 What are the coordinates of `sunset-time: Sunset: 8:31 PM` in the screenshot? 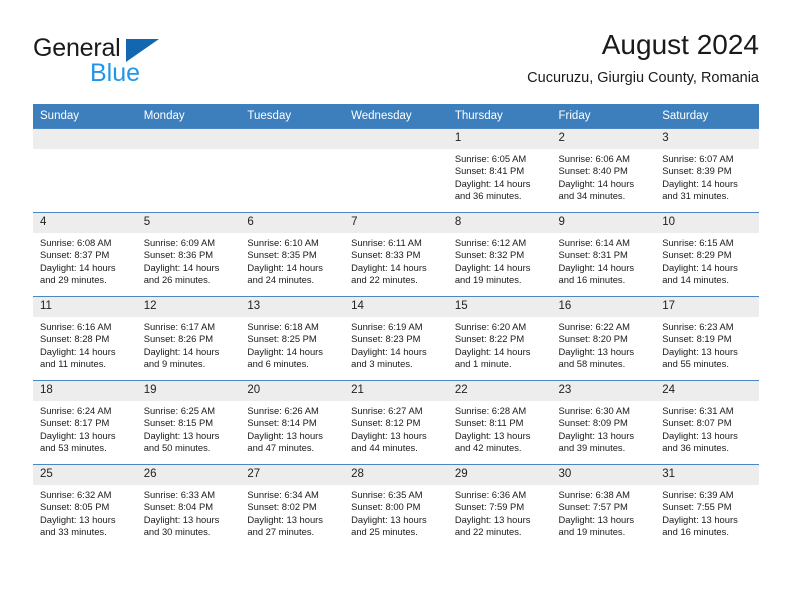 It's located at (593, 255).